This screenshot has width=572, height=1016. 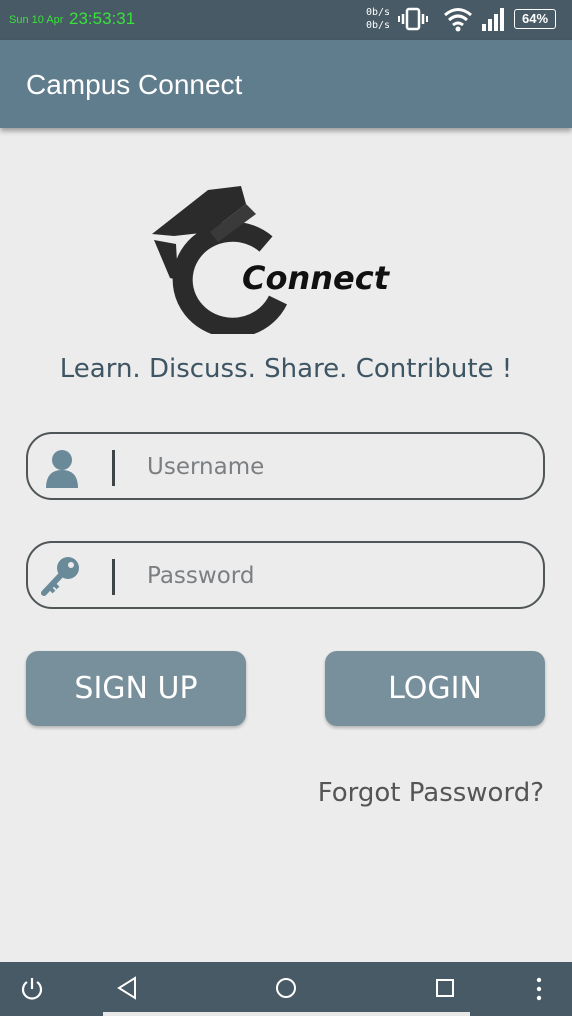 What do you see at coordinates (435, 688) in the screenshot?
I see `login-button: LOGIN` at bounding box center [435, 688].